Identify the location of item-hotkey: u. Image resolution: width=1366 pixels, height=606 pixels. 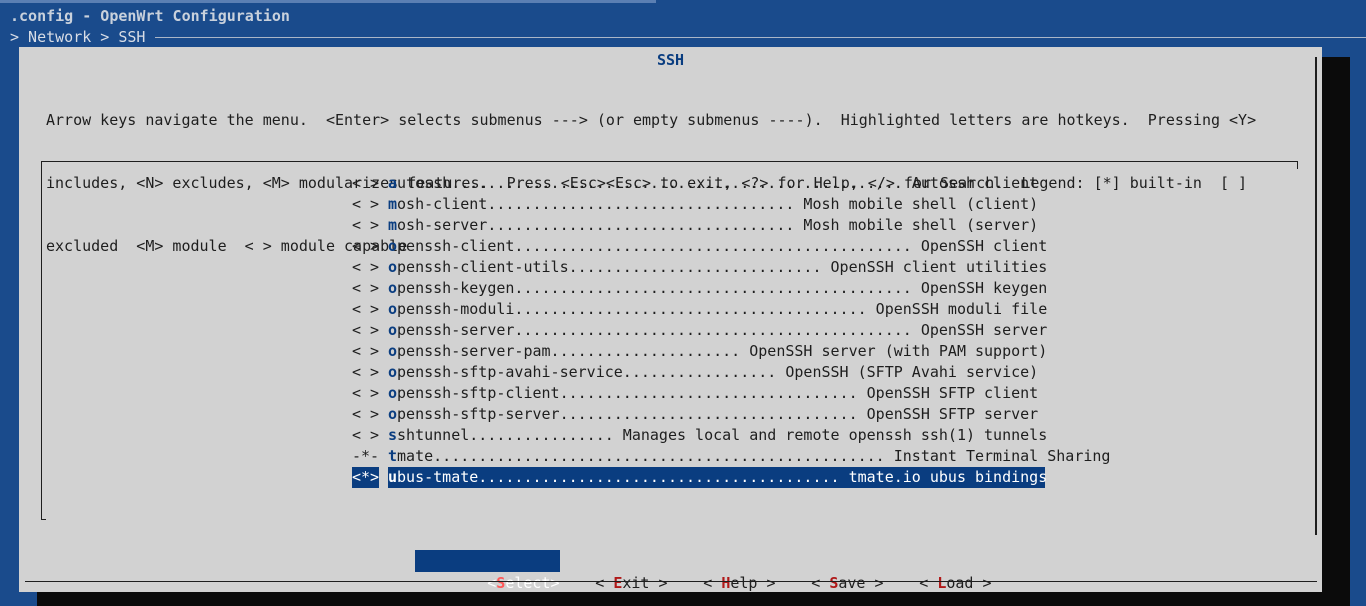
(393, 477).